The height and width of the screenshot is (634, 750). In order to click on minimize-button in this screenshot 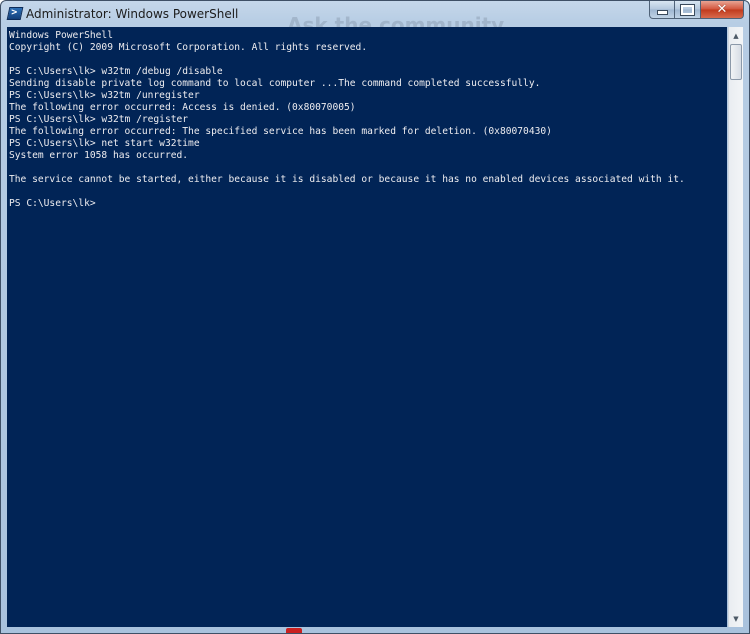, I will do `click(662, 10)`.